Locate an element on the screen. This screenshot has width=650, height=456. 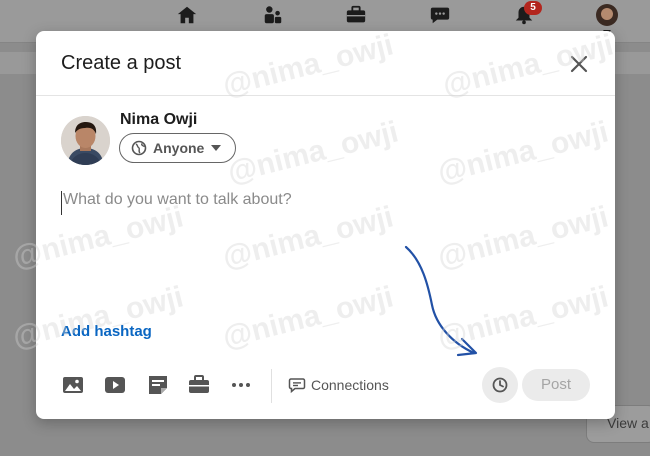
speech-bubble-icon is located at coordinates (297, 386).